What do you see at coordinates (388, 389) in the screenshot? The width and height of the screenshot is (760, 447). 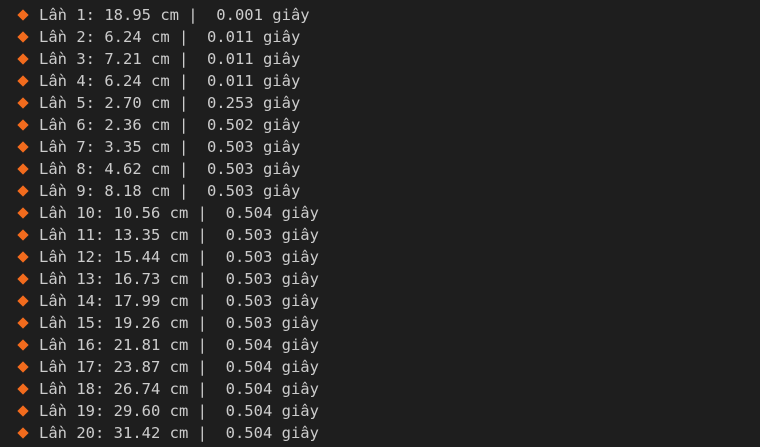 I see `output-line: Lần 18: 26.74 cm | 0.504 giây` at bounding box center [388, 389].